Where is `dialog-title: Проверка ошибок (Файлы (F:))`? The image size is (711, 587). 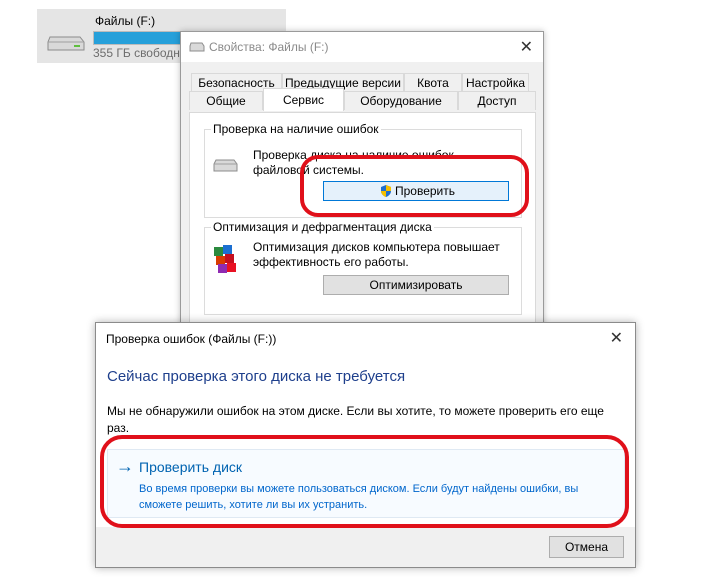
dialog-title: Проверка ошибок (Файлы (F:)) is located at coordinates (191, 339).